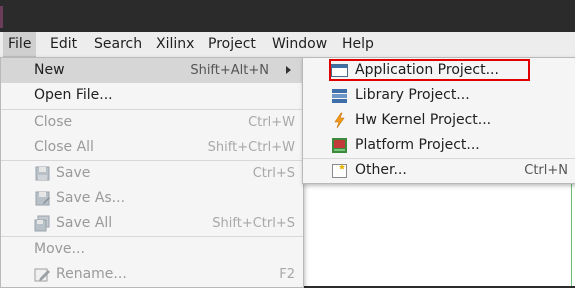  What do you see at coordinates (152, 274) in the screenshot?
I see `file-menu-rename: Rename... F2` at bounding box center [152, 274].